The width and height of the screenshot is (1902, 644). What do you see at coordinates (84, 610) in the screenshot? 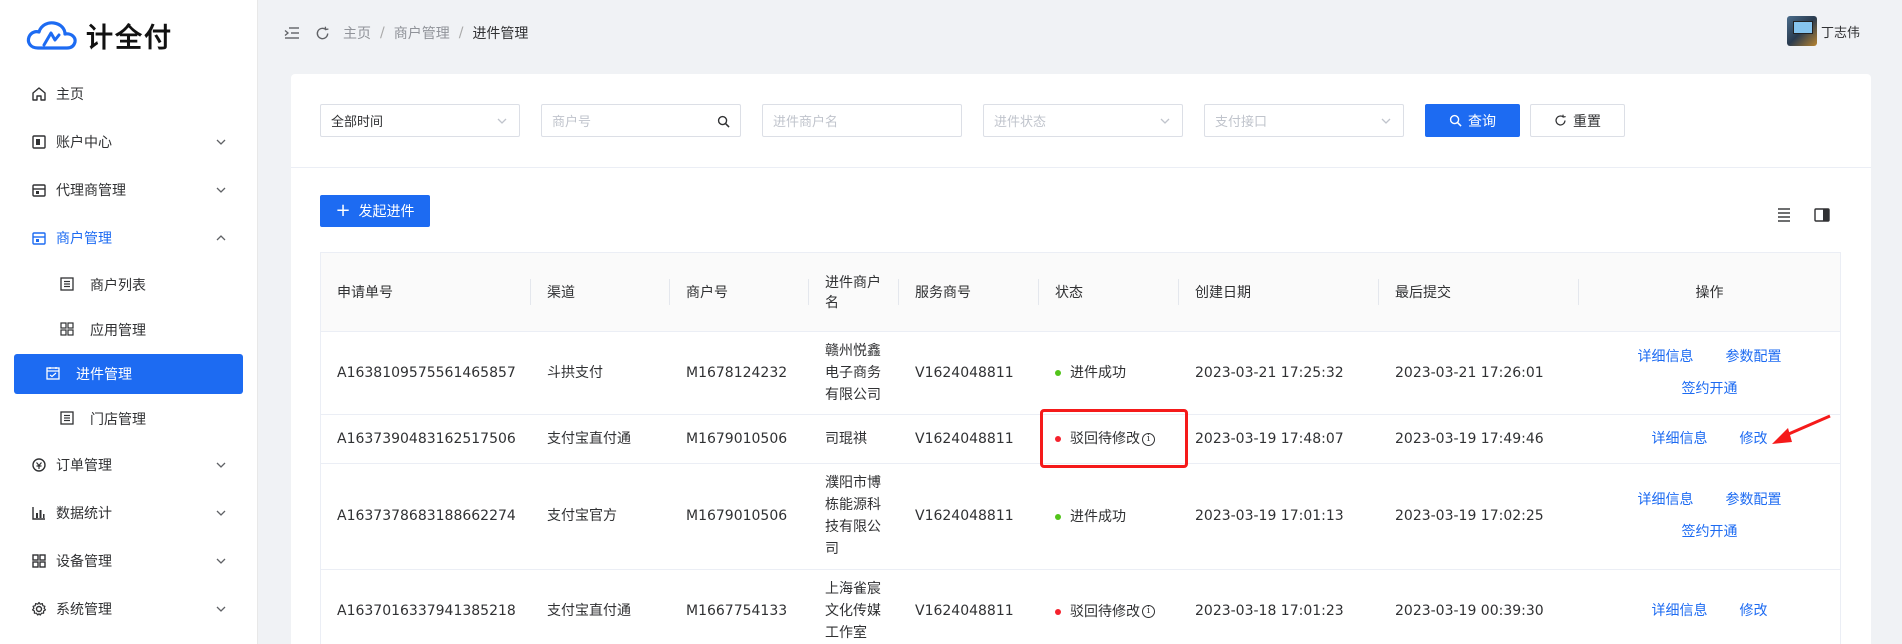
I see `sidebar-item-label: 系统管理` at bounding box center [84, 610].